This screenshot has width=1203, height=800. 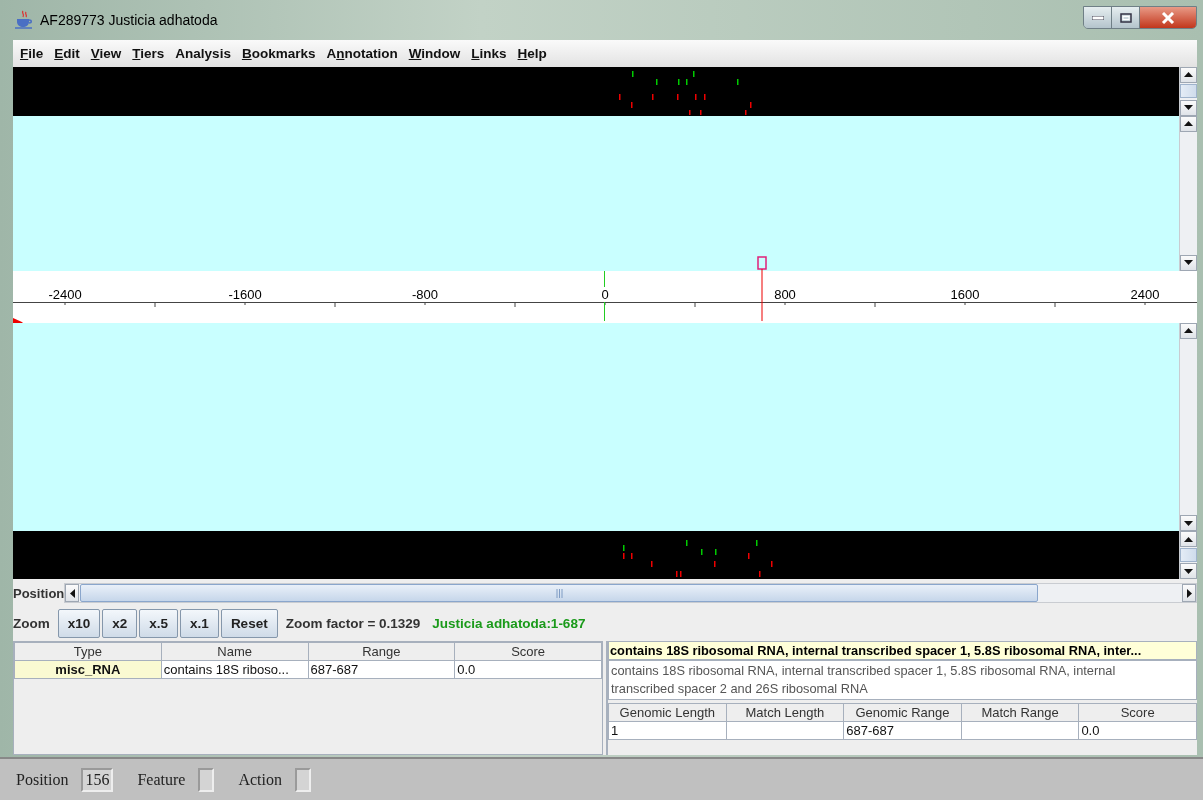 What do you see at coordinates (129, 20) in the screenshot?
I see `window-title: AF289773 Justicia adhatoda` at bounding box center [129, 20].